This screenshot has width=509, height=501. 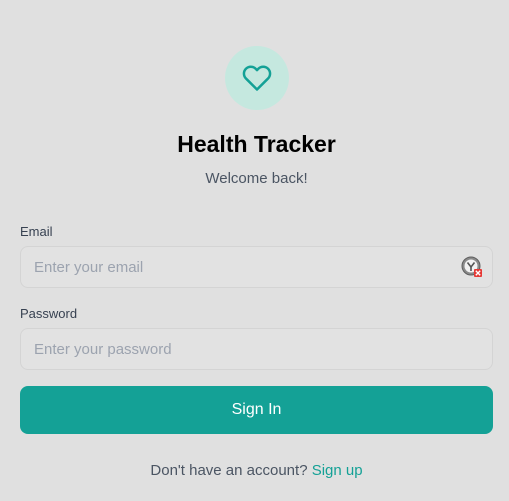 I want to click on password-input, so click(x=256, y=349).